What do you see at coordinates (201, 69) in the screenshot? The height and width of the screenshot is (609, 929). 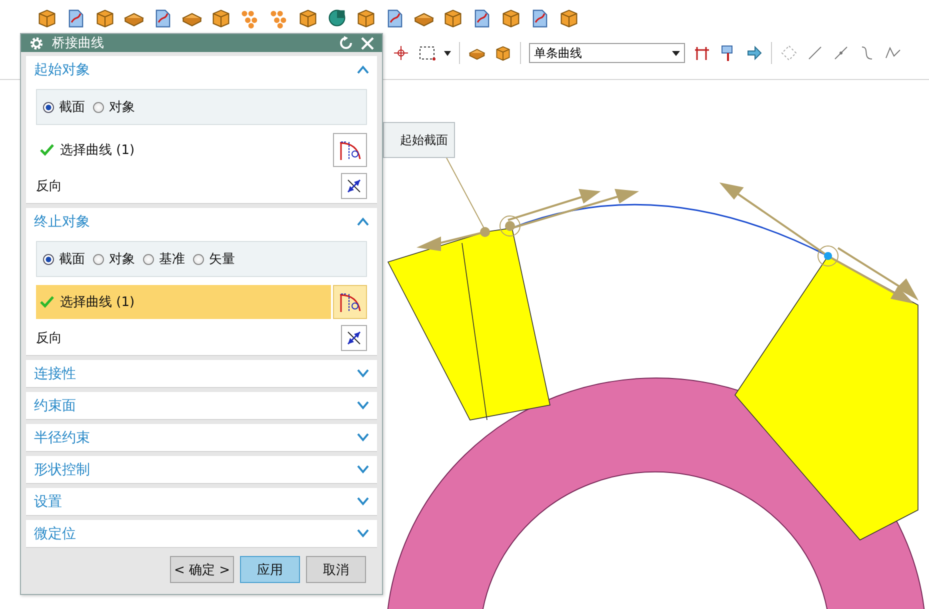 I see `section-header: 起始对象` at bounding box center [201, 69].